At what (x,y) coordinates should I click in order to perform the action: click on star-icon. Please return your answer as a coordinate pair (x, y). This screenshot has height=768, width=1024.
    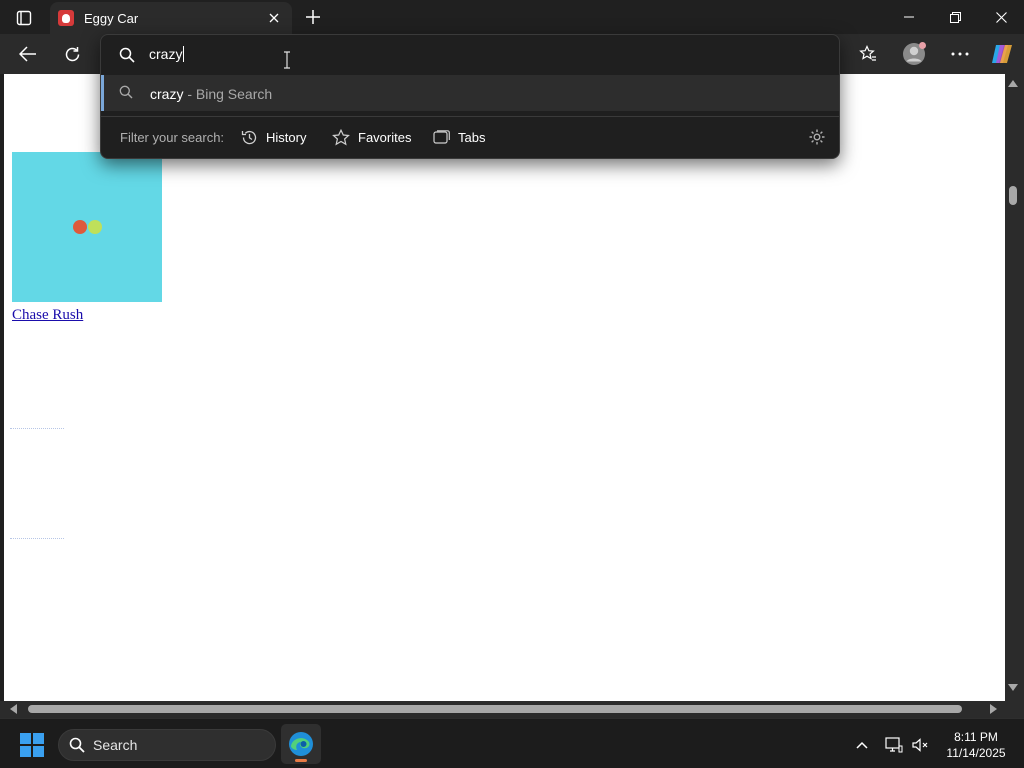
    Looking at the image, I should click on (341, 137).